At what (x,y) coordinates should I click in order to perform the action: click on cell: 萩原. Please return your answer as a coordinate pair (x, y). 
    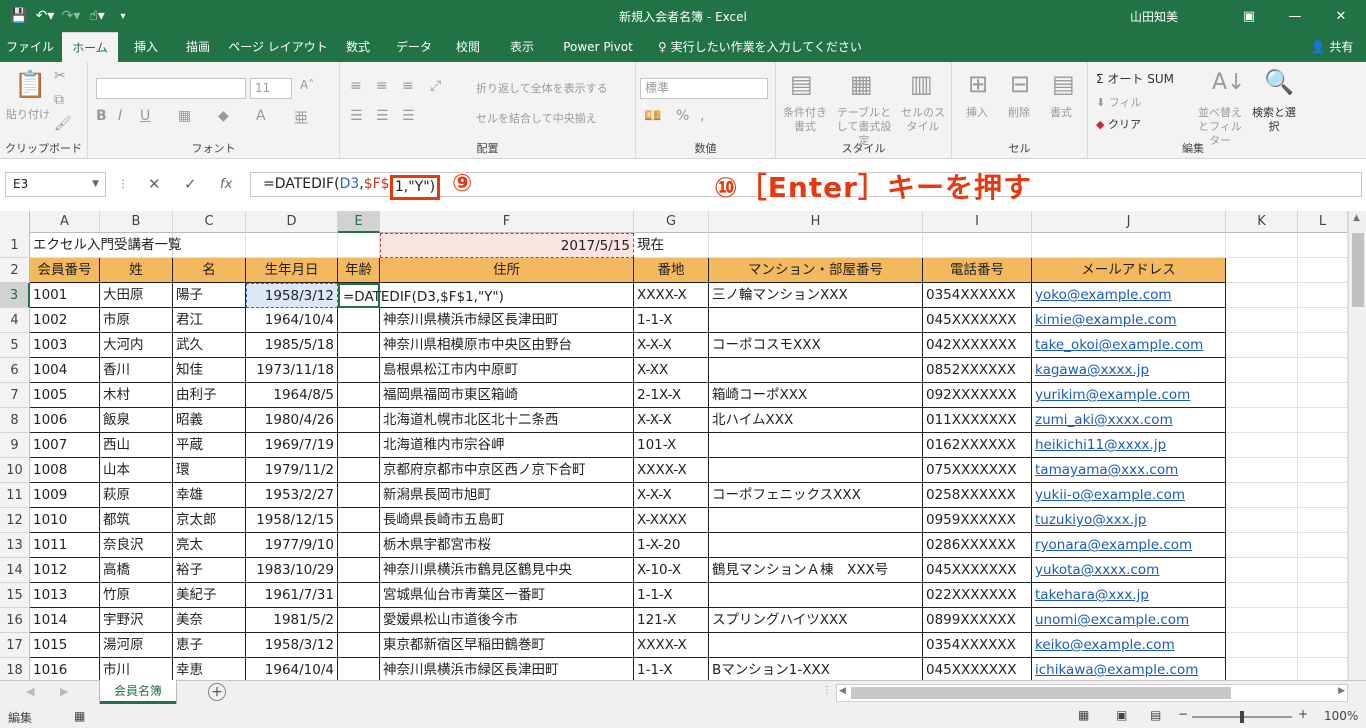
    Looking at the image, I should click on (136, 495).